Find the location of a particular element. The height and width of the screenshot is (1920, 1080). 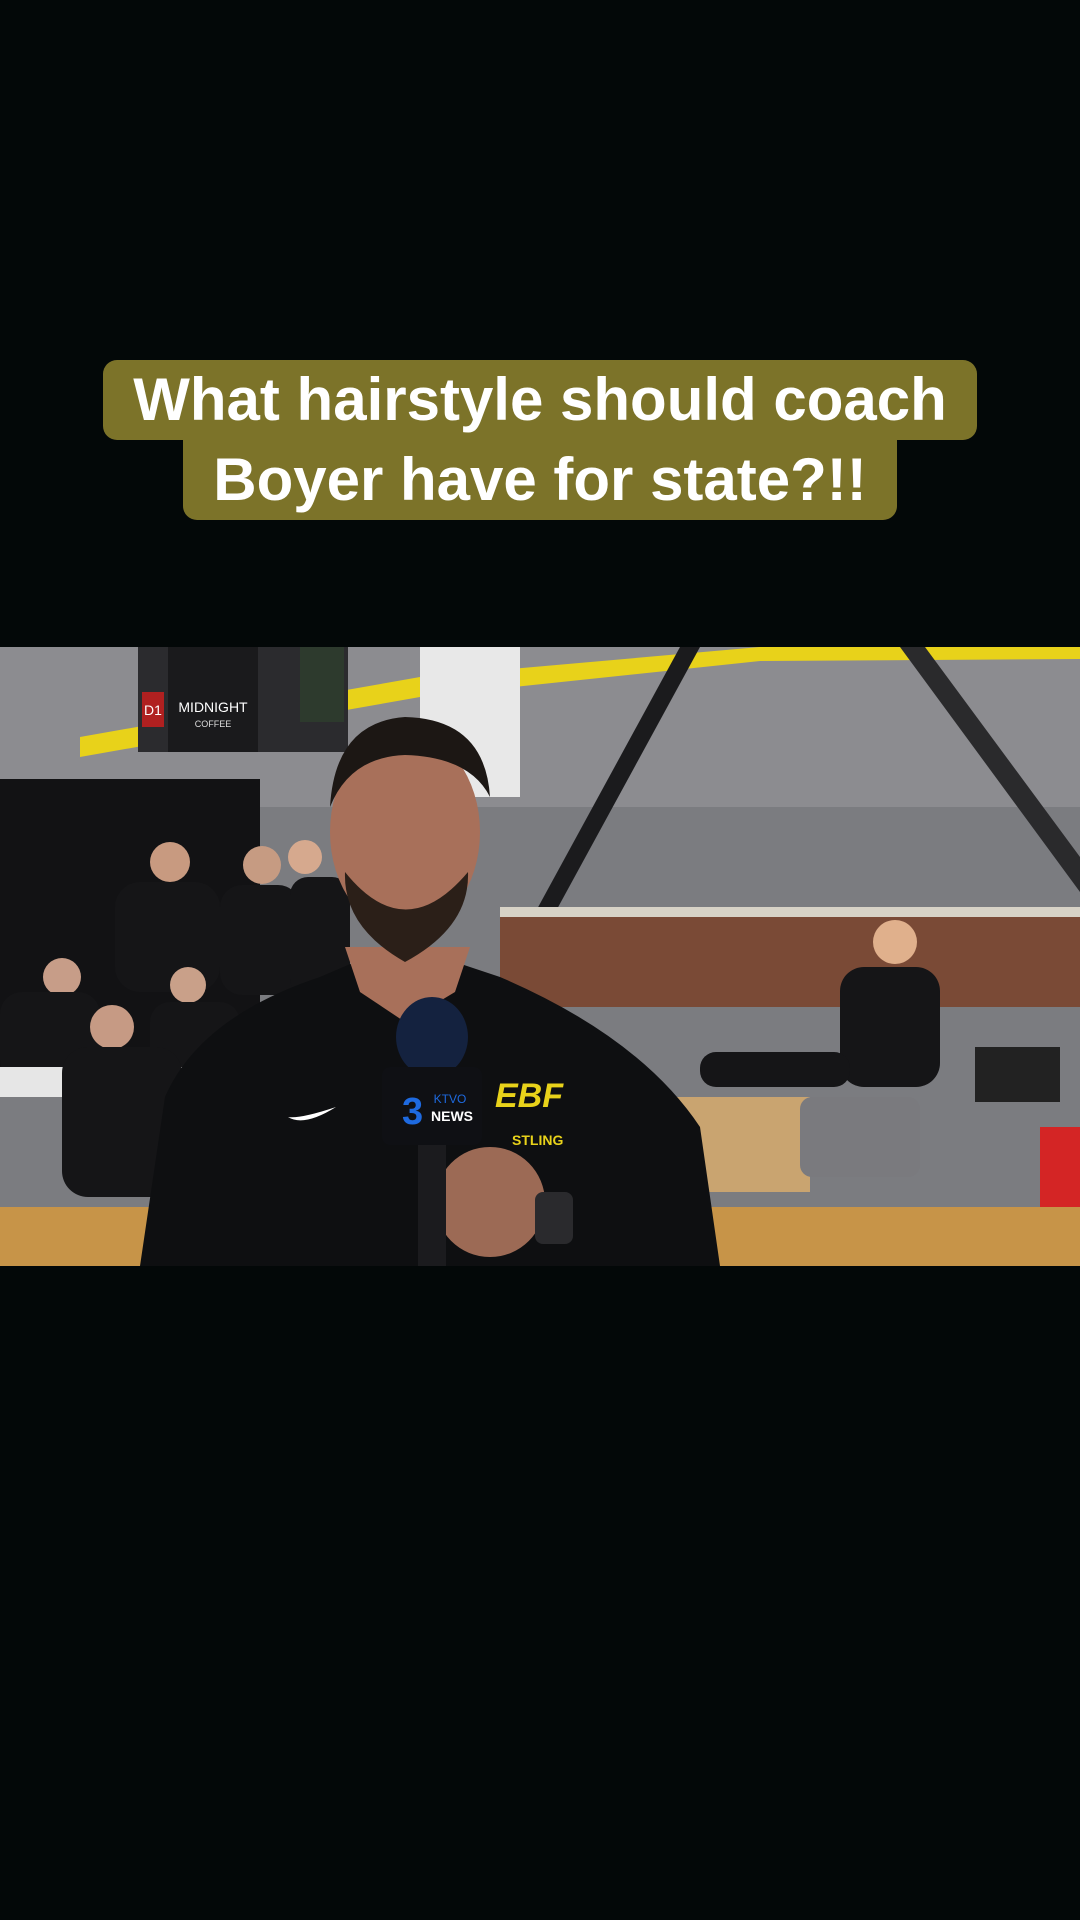

coach-hand is located at coordinates (490, 1202).